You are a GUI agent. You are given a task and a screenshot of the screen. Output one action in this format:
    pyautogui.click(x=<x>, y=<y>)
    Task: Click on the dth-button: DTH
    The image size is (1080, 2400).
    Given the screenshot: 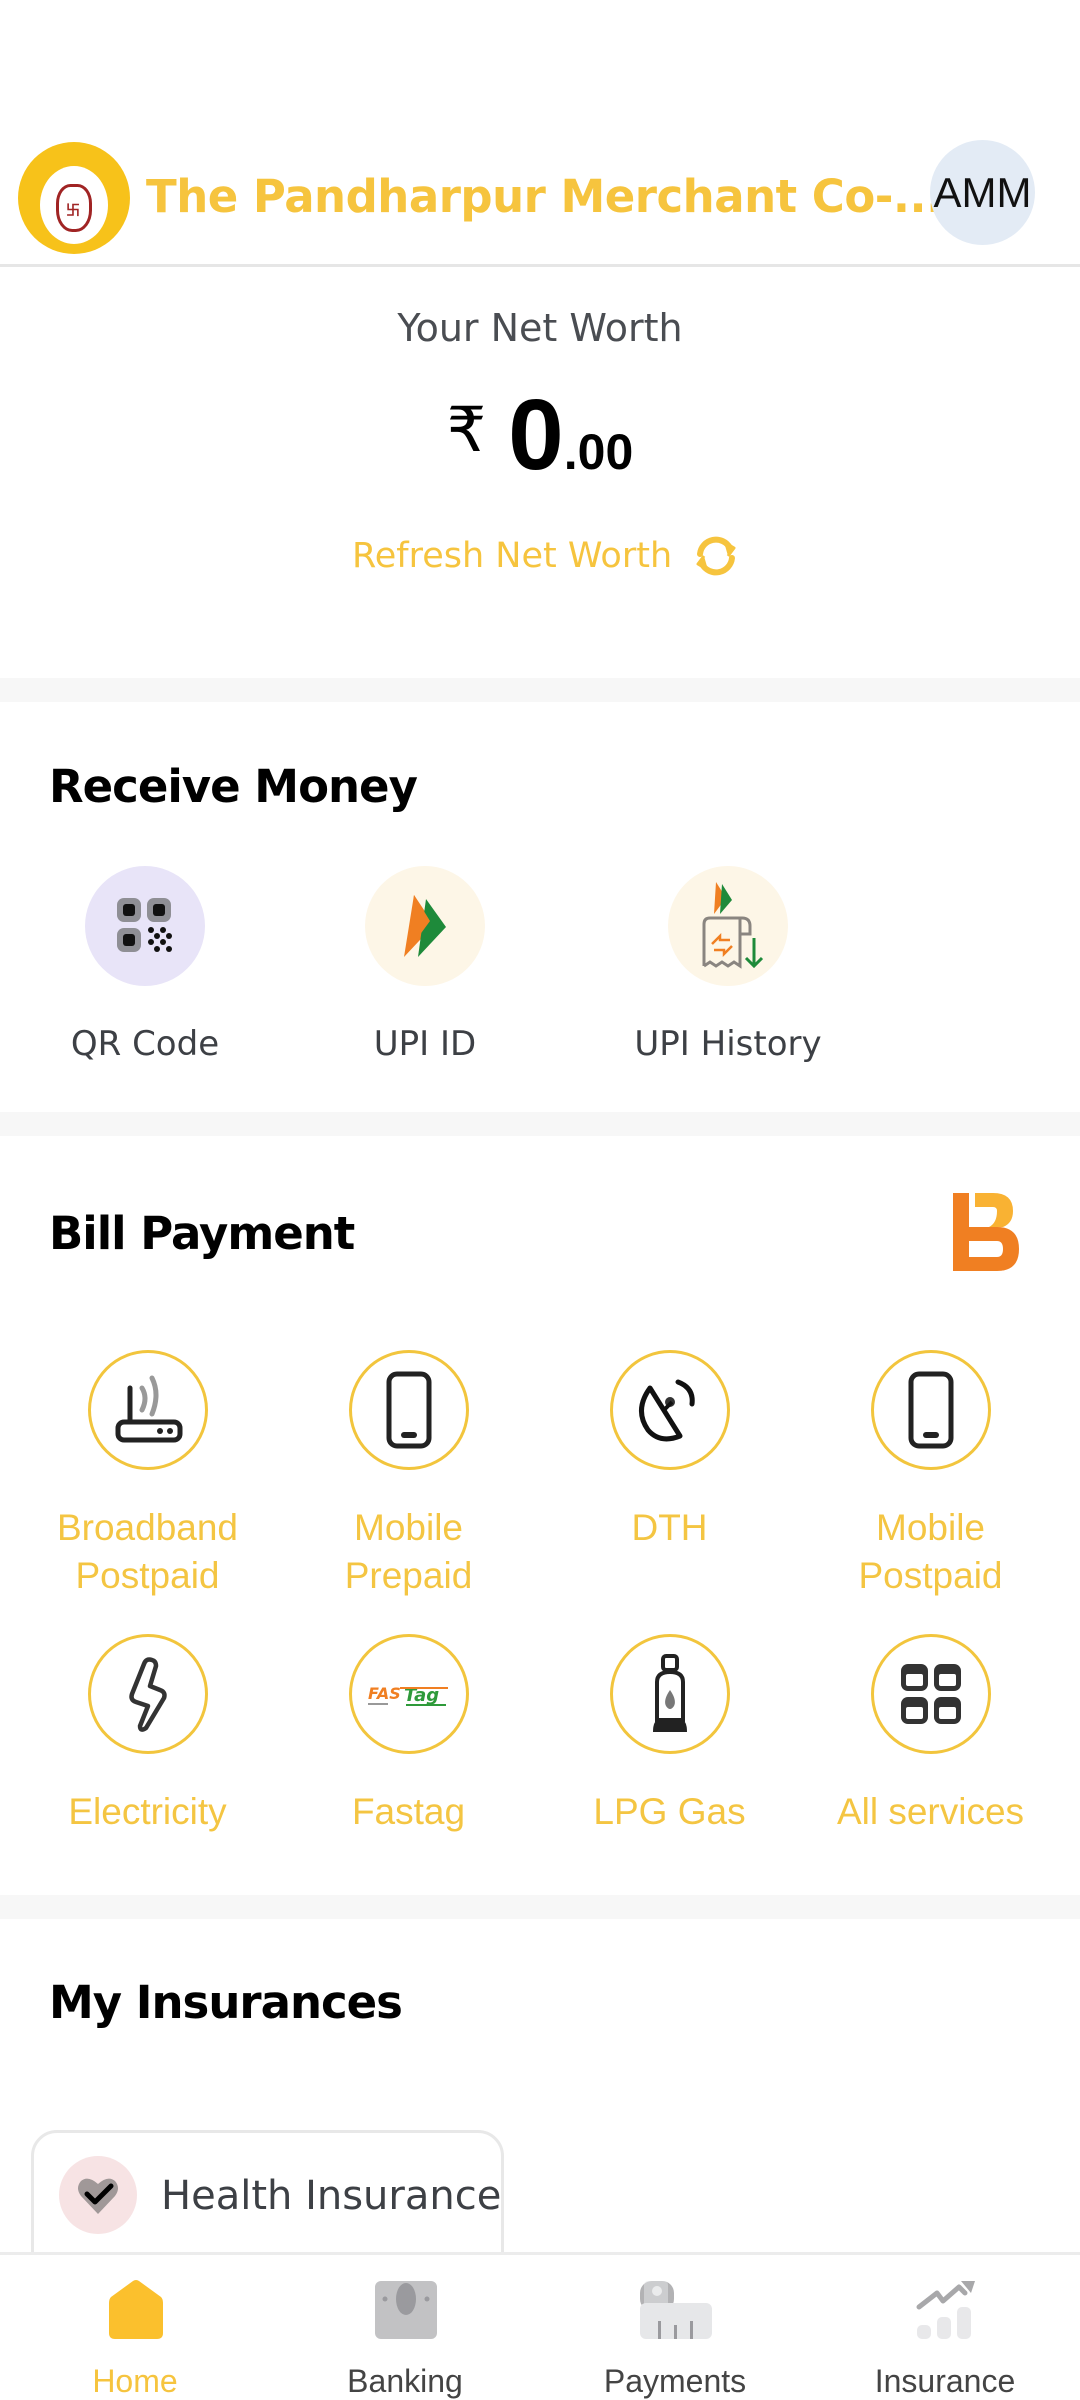 What is the action you would take?
    pyautogui.click(x=669, y=1451)
    